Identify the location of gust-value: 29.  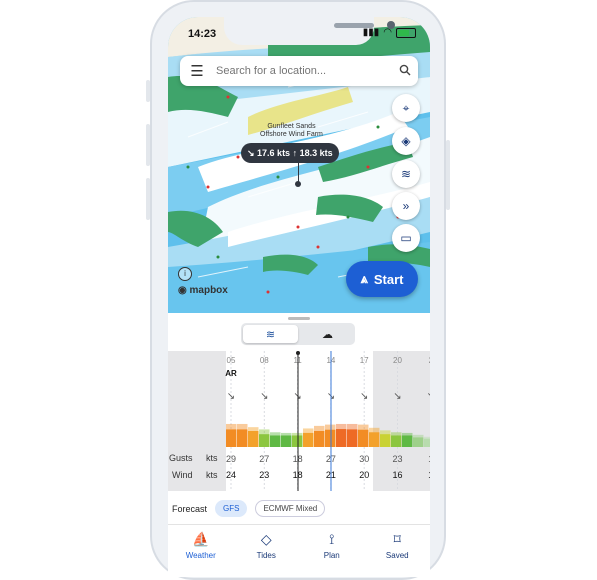
(231, 459).